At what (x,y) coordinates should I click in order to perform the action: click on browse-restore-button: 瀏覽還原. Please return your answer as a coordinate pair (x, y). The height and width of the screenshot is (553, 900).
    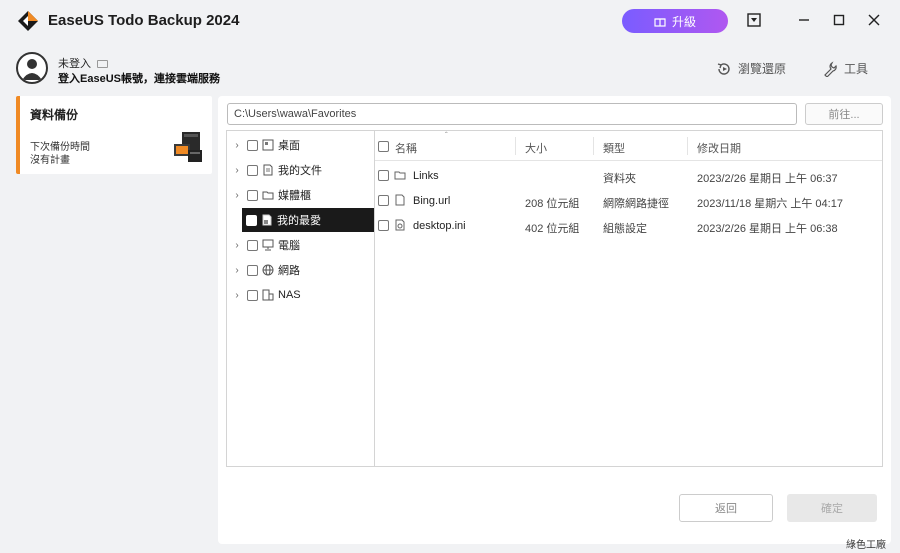
    Looking at the image, I should click on (751, 68).